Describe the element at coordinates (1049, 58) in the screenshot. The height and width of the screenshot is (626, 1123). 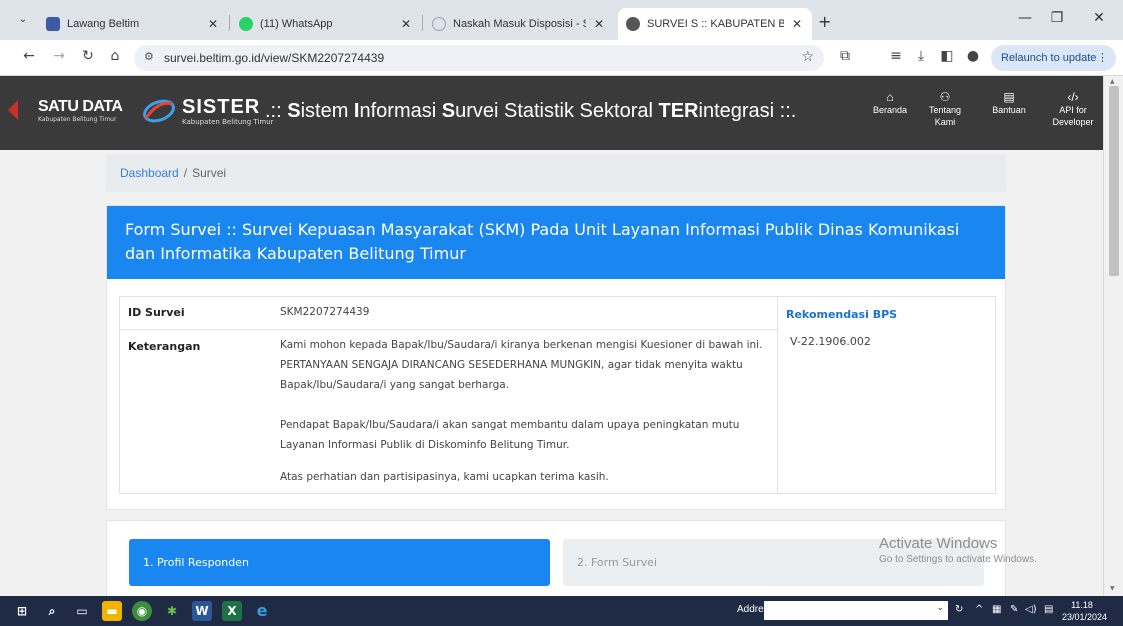
I see `relaunch-label: Relaunch to update` at that location.